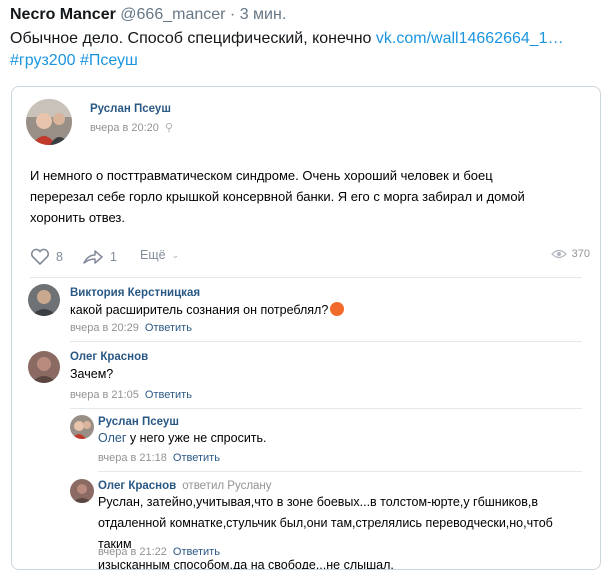  What do you see at coordinates (337, 309) in the screenshot?
I see `angry-emoji-icon` at bounding box center [337, 309].